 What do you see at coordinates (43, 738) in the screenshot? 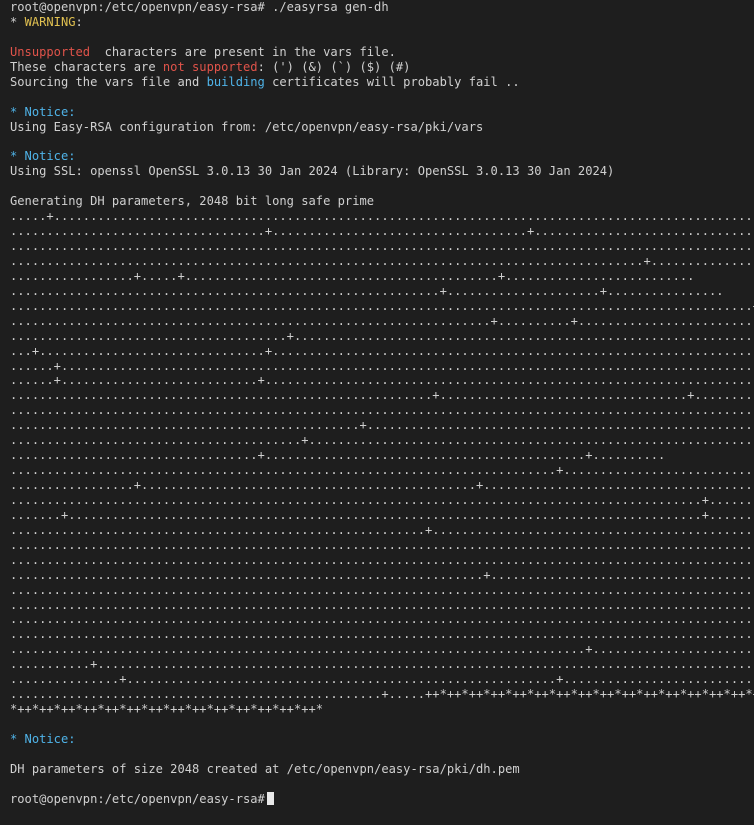
I see `notice-label-dh: * Notice:` at bounding box center [43, 738].